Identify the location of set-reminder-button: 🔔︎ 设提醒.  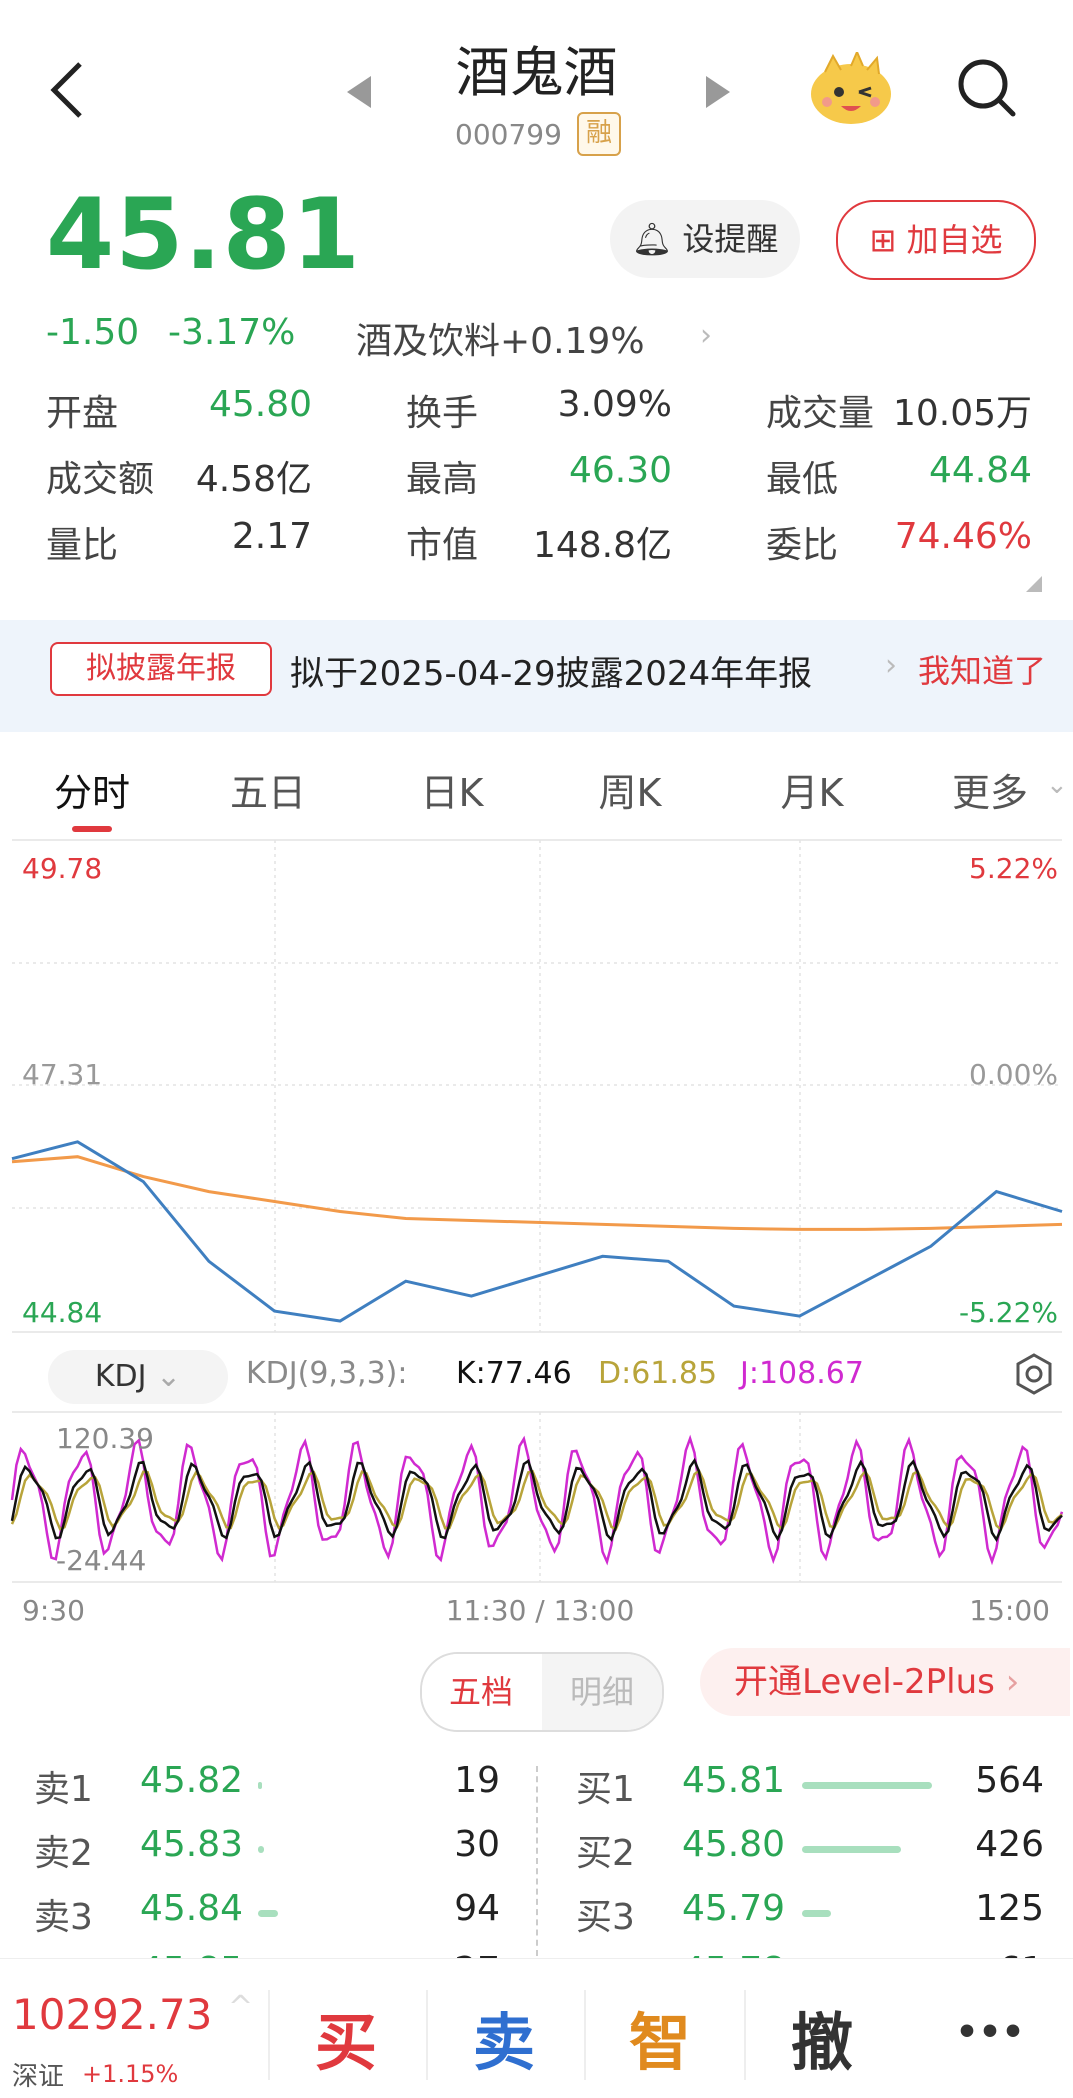
(705, 239).